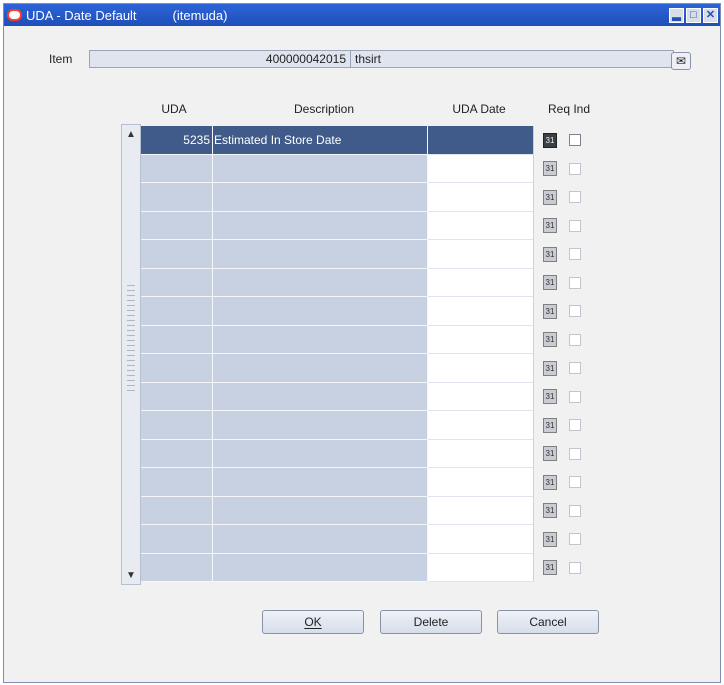  What do you see at coordinates (362, 15) in the screenshot?
I see `title-bar: UDA - Date Default (itemuda) ▂ □ ✕` at bounding box center [362, 15].